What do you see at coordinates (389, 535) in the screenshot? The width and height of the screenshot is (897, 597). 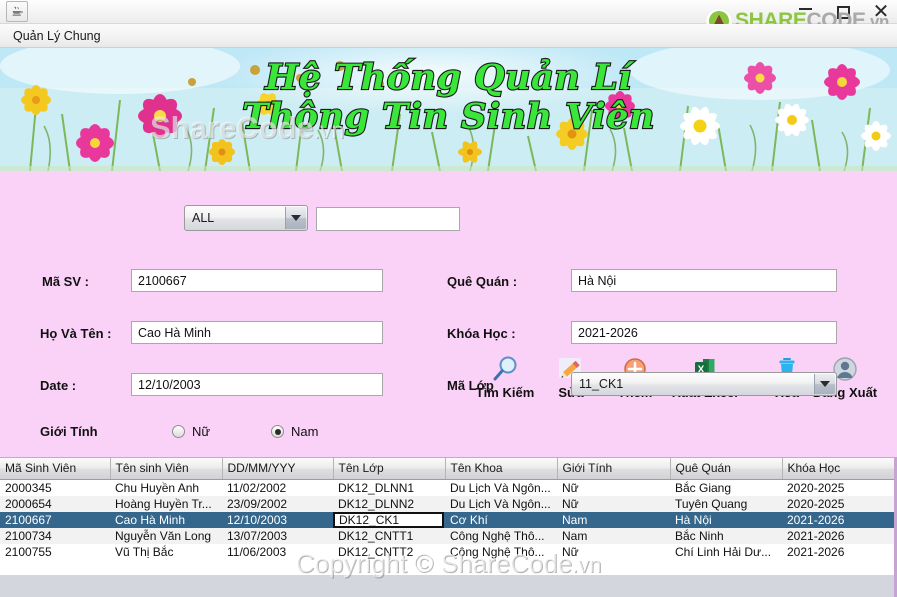 I see `table-cell: DK12_CNTT1` at bounding box center [389, 535].